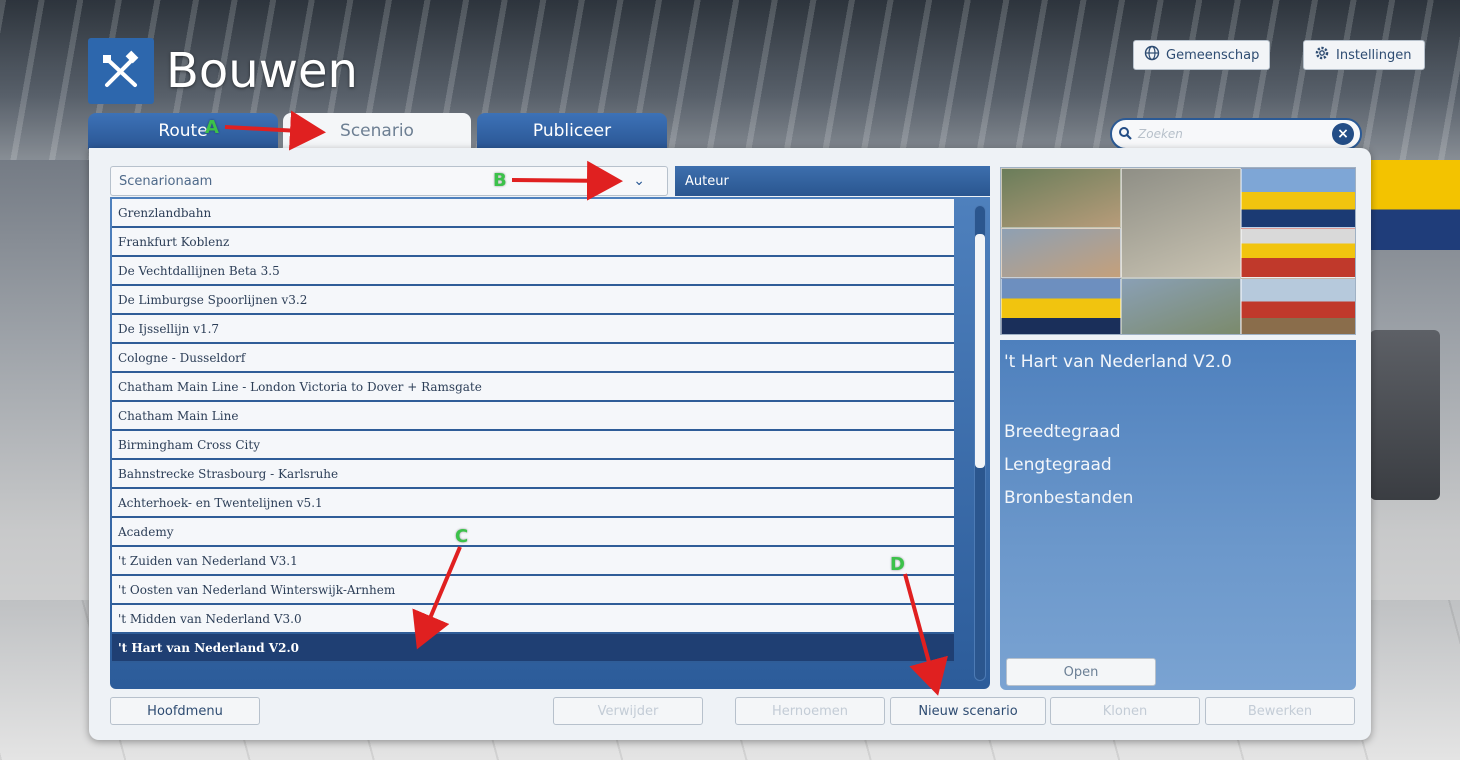 The width and height of the screenshot is (1460, 760). I want to click on list-item: Birmingham Cross City, so click(533, 445).